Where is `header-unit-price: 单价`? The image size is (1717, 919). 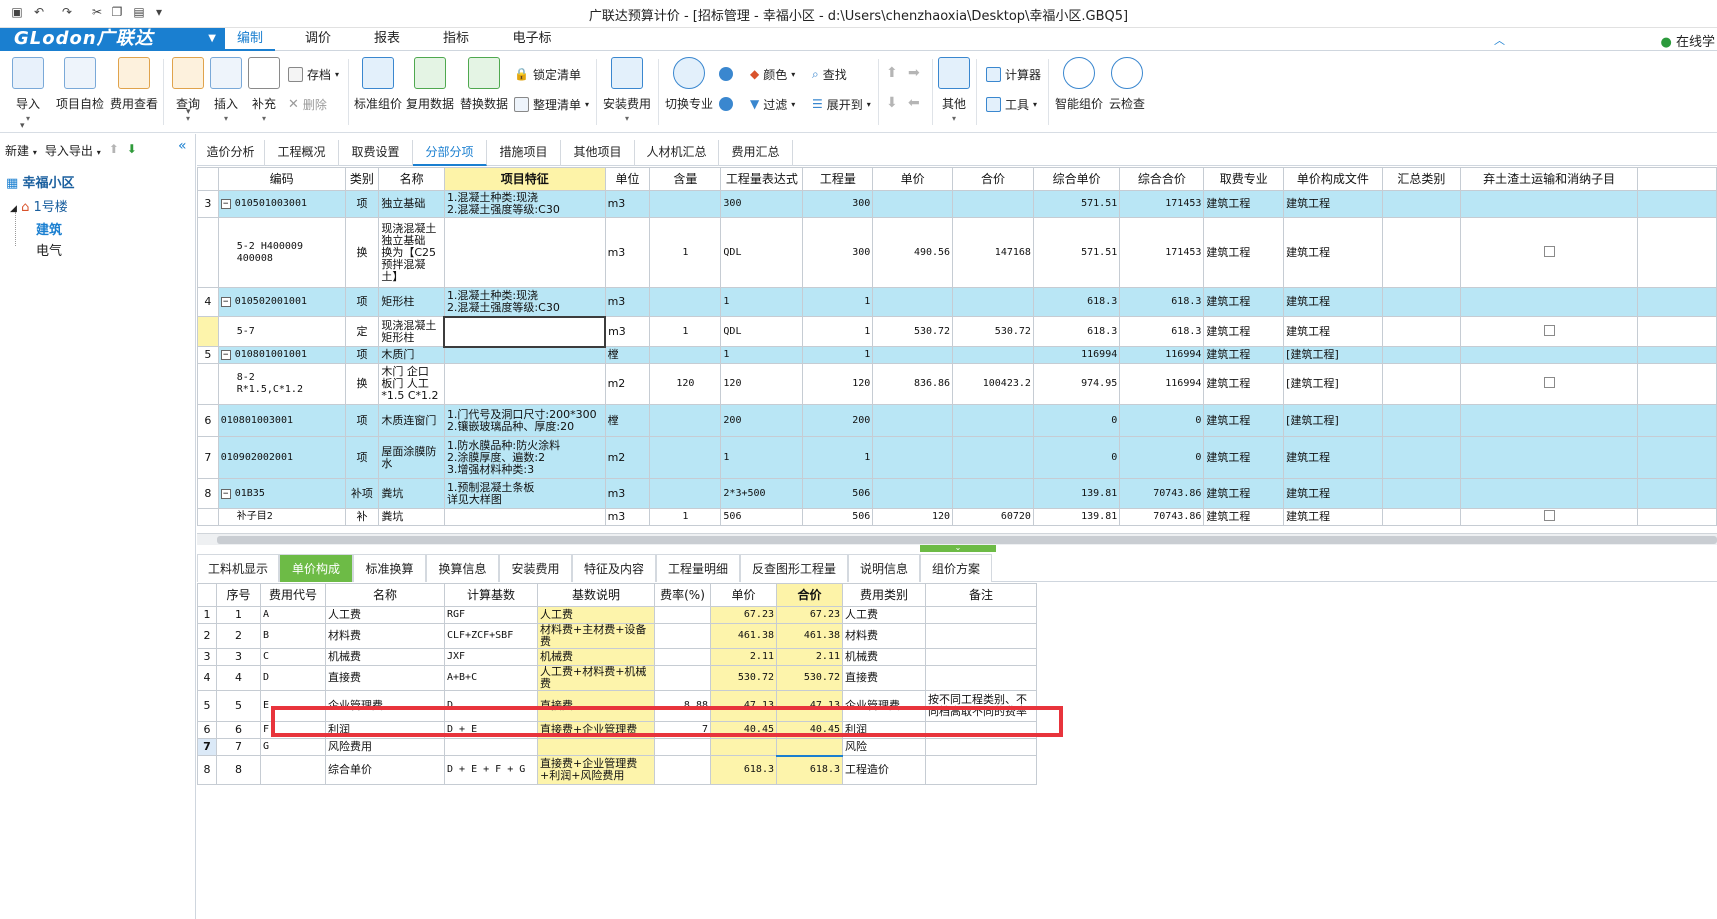 header-unit-price: 单价 is located at coordinates (743, 595).